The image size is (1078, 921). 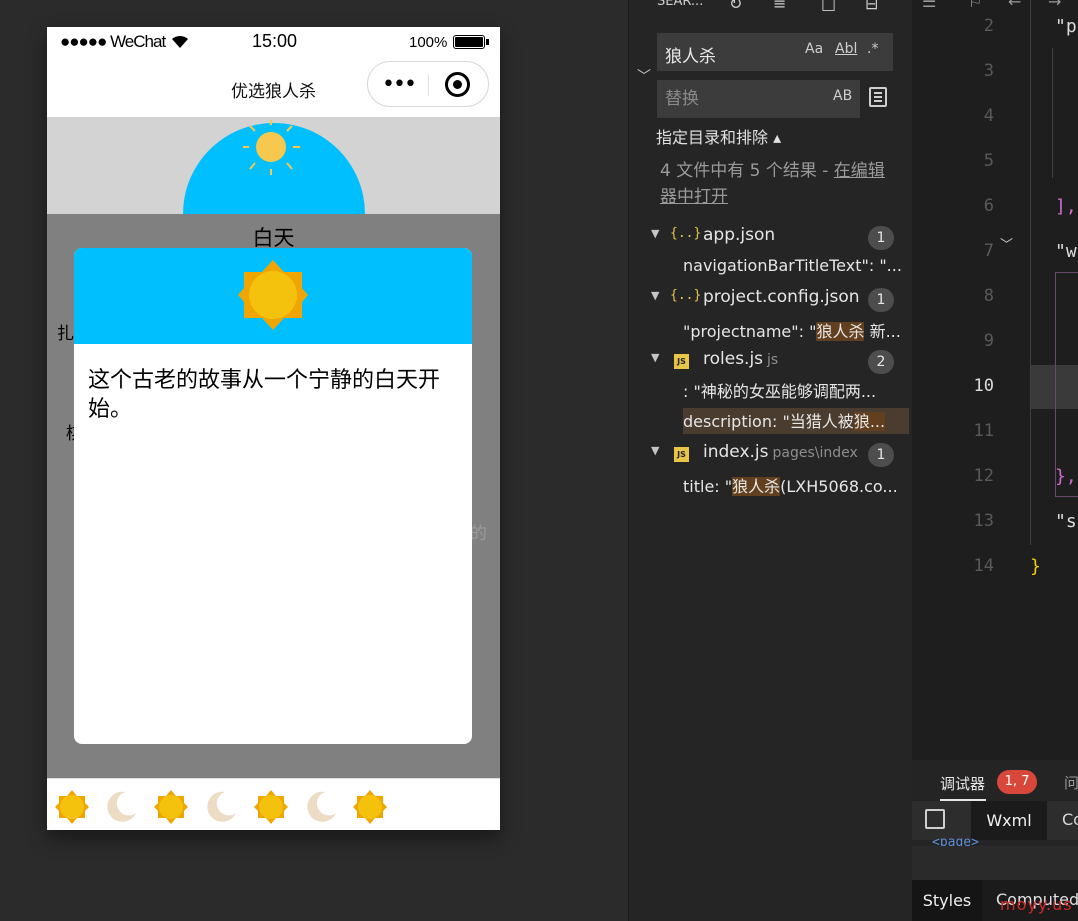 I want to click on sky-area, so click(x=273, y=165).